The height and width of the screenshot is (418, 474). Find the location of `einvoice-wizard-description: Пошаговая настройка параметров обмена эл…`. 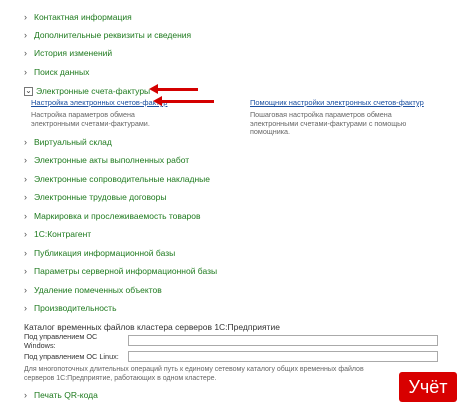

einvoice-wizard-description: Пошаговая настройка параметров обмена эл… is located at coordinates (328, 123).